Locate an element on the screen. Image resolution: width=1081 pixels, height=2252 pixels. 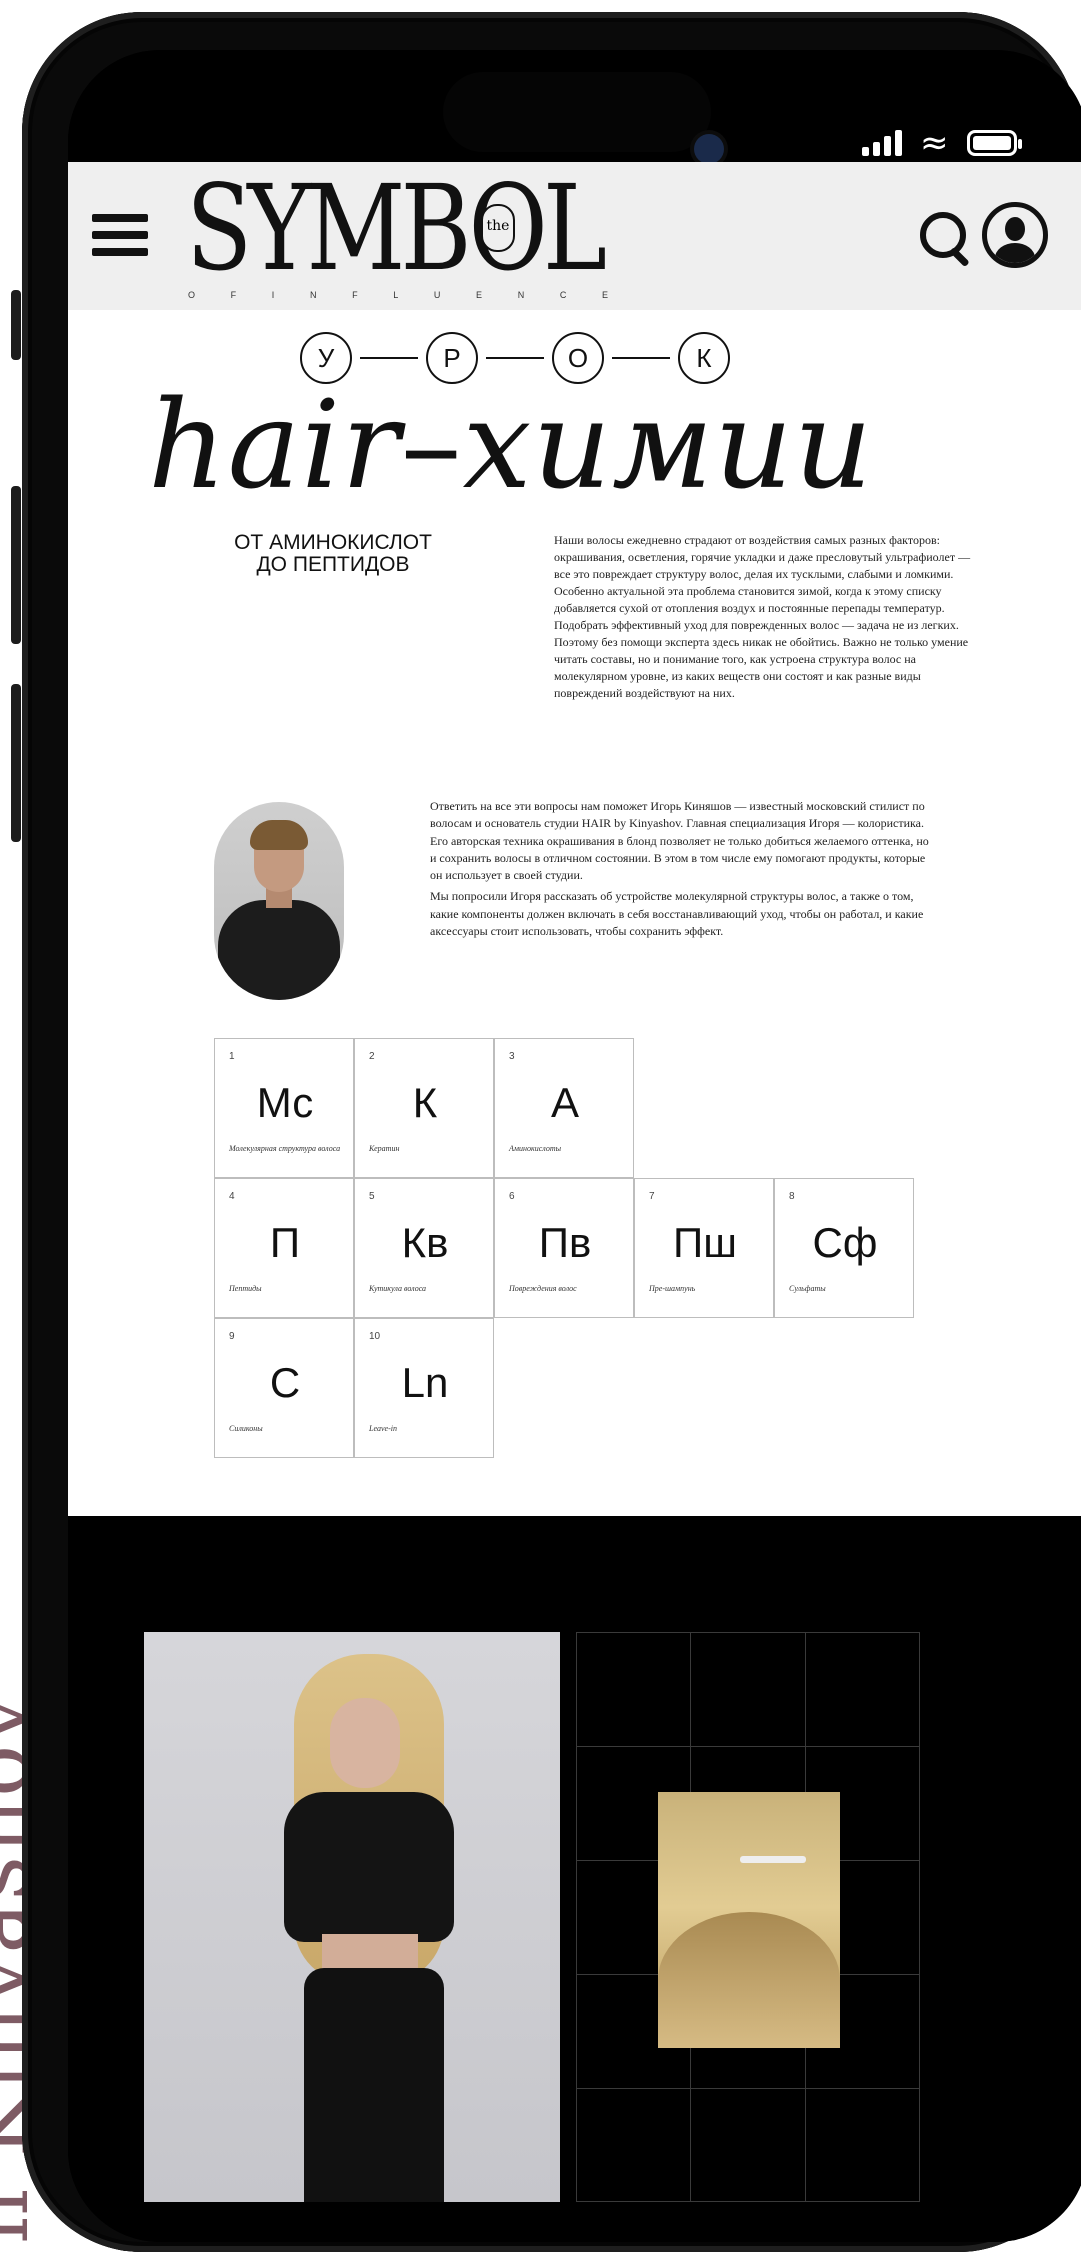
element-cell: 1 Мс Молекулярная структура волоса is located at coordinates (284, 1108).